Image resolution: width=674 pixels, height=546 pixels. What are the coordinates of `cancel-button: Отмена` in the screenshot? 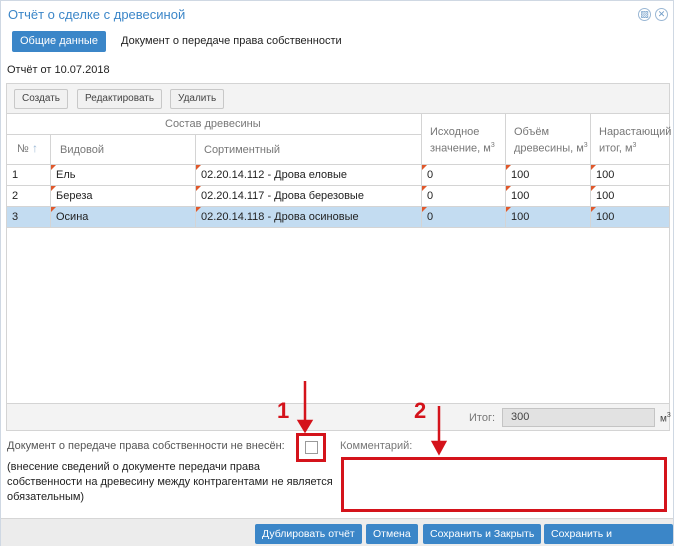 It's located at (392, 534).